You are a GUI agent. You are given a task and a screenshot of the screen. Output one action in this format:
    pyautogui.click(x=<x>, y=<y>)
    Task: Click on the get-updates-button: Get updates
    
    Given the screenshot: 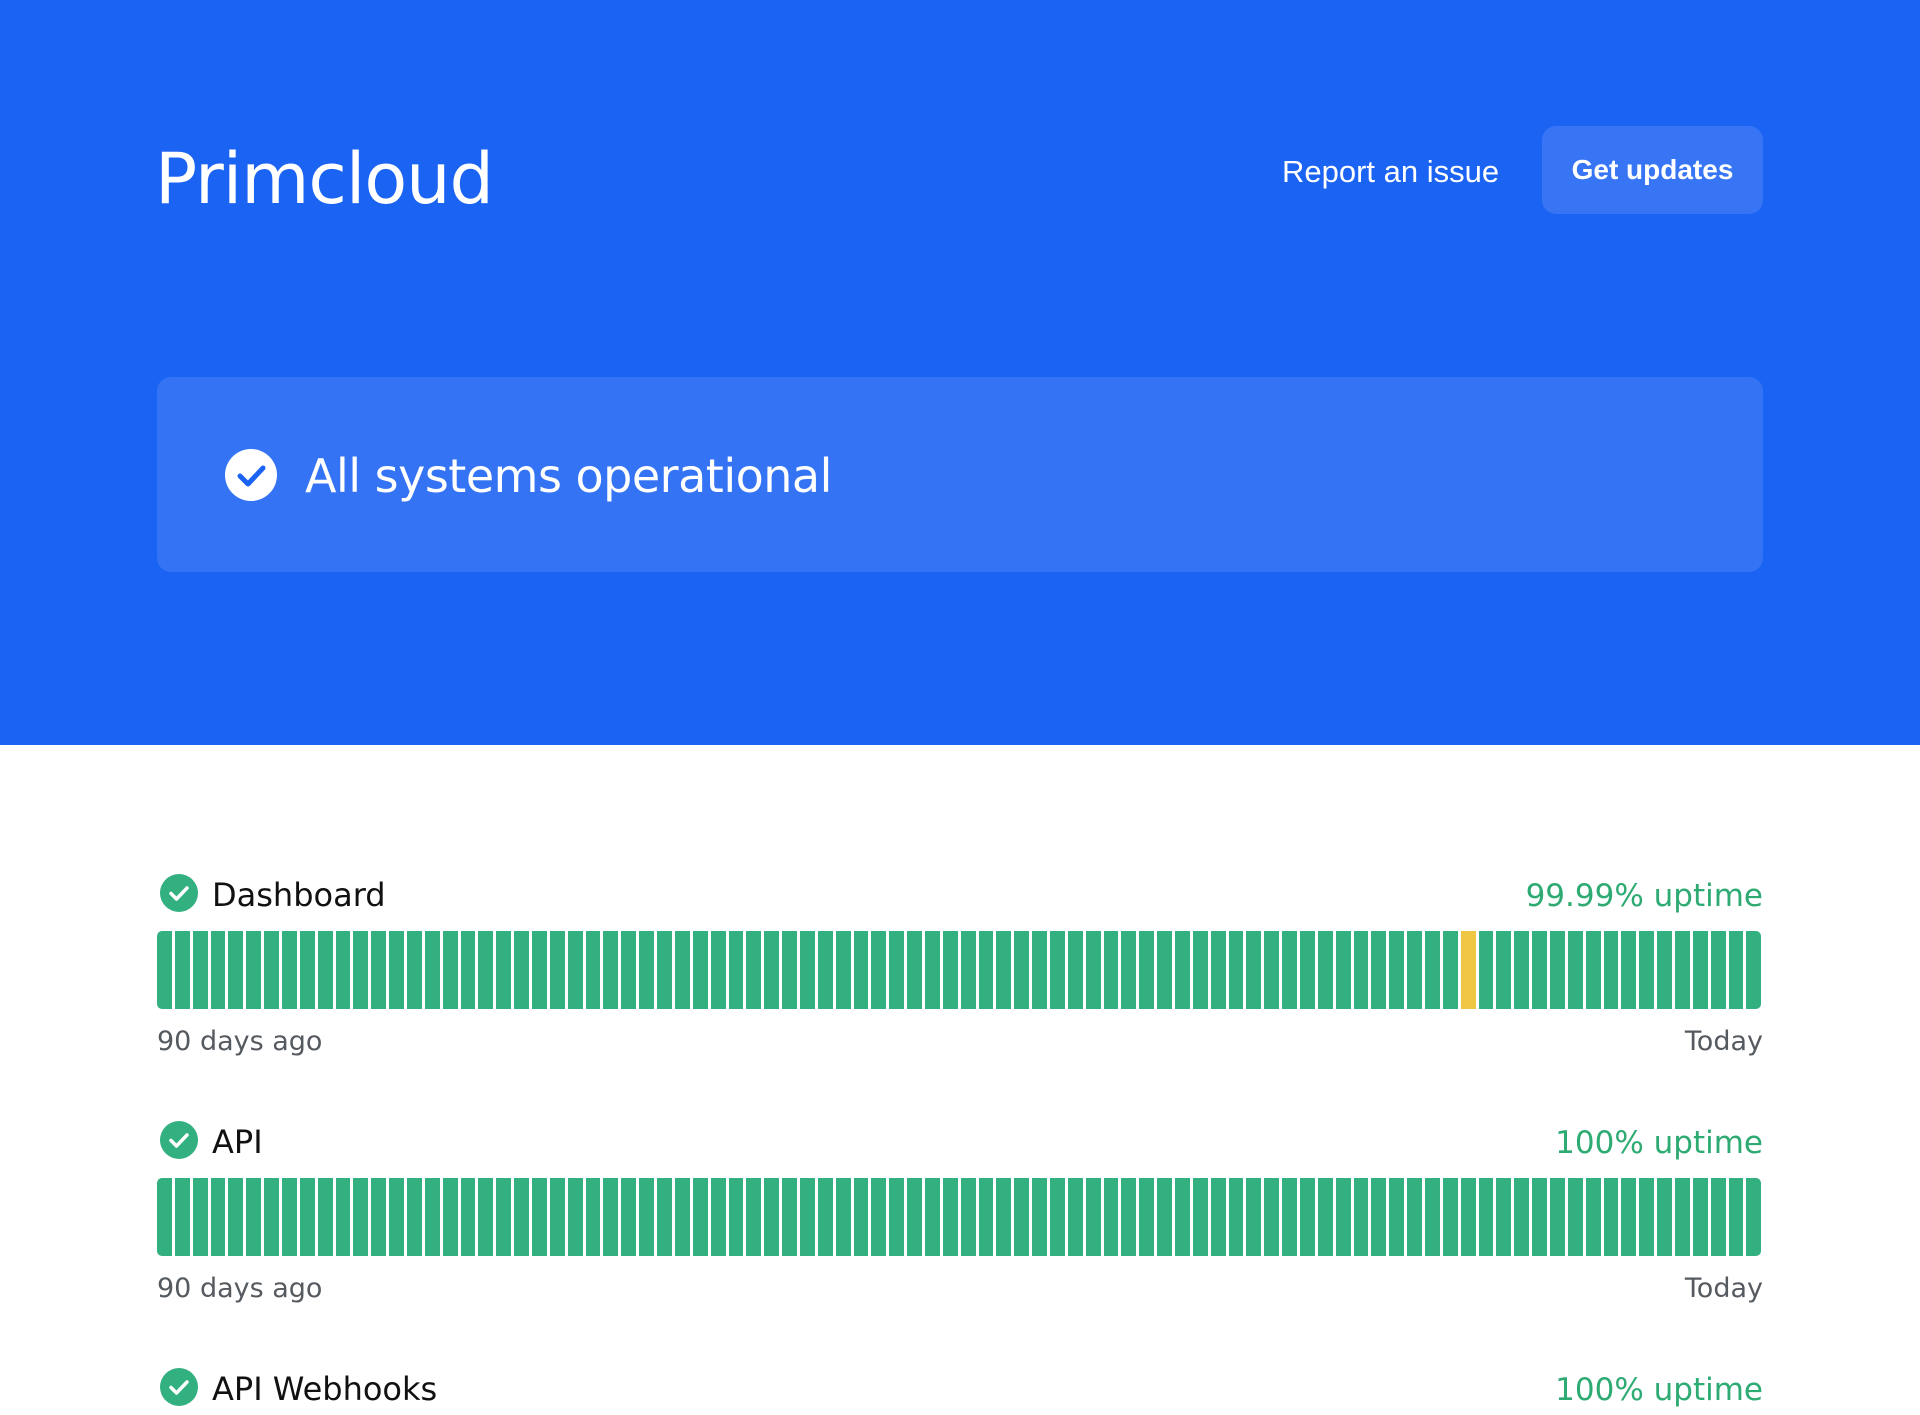 What is the action you would take?
    pyautogui.click(x=1652, y=170)
    